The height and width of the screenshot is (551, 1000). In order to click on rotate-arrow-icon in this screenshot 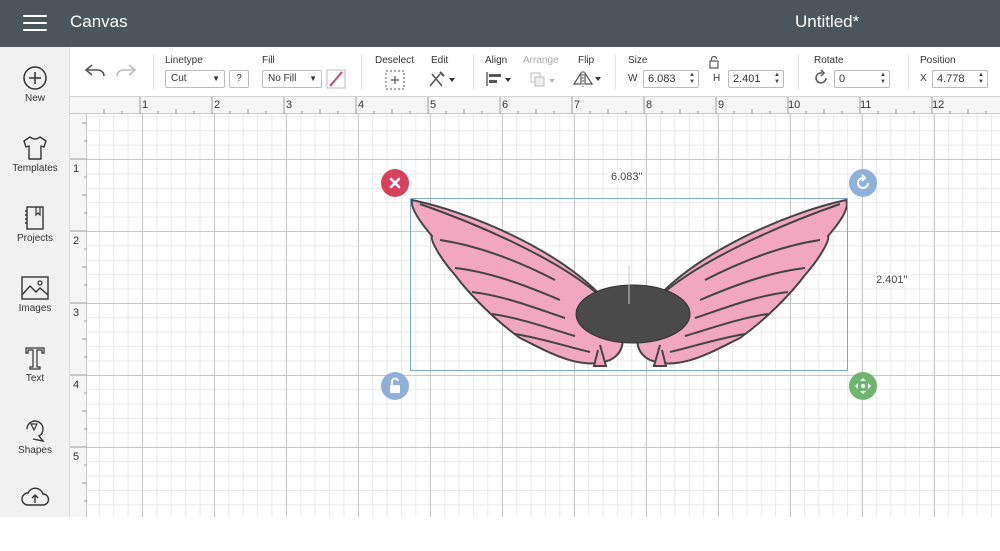, I will do `click(863, 181)`.